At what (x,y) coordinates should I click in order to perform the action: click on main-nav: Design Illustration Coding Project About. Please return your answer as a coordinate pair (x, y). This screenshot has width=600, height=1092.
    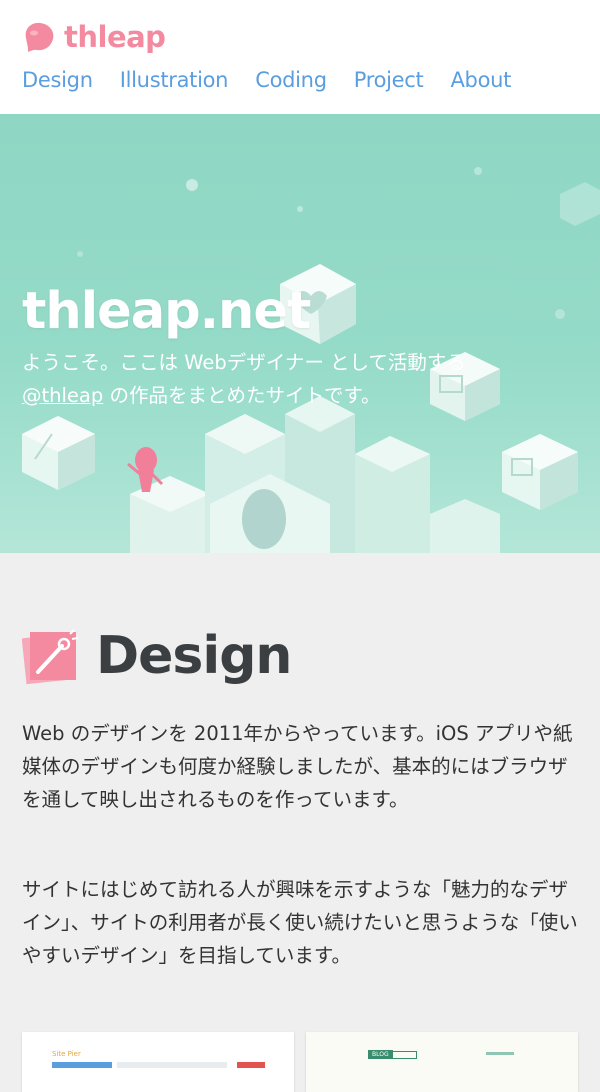
    Looking at the image, I should click on (280, 80).